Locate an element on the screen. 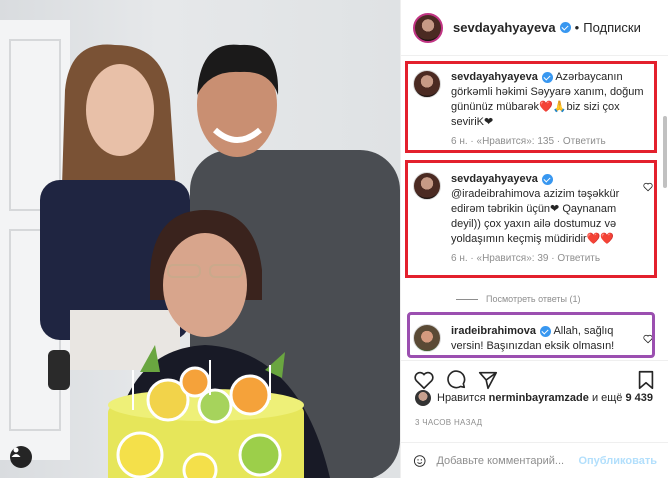 The image size is (668, 478). post-header: sevdayahyayeva • Подписки is located at coordinates (534, 28).